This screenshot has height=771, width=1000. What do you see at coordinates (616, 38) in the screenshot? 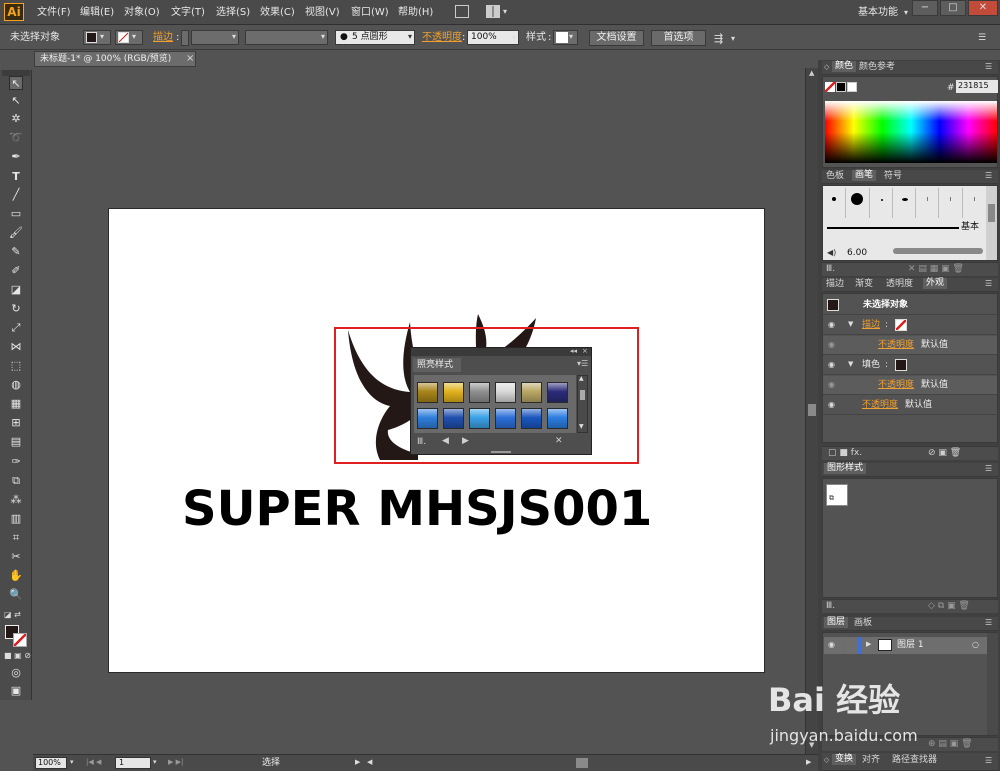
I see `document-setup-button: 文档设置` at bounding box center [616, 38].